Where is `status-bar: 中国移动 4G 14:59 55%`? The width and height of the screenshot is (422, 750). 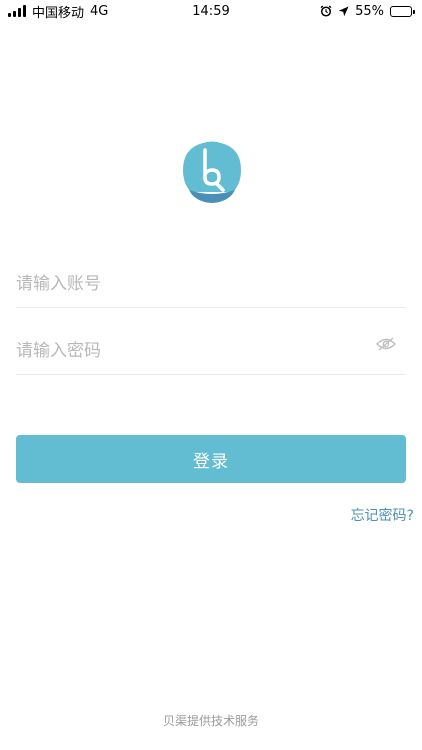 status-bar: 中国移动 4G 14:59 55% is located at coordinates (211, 11).